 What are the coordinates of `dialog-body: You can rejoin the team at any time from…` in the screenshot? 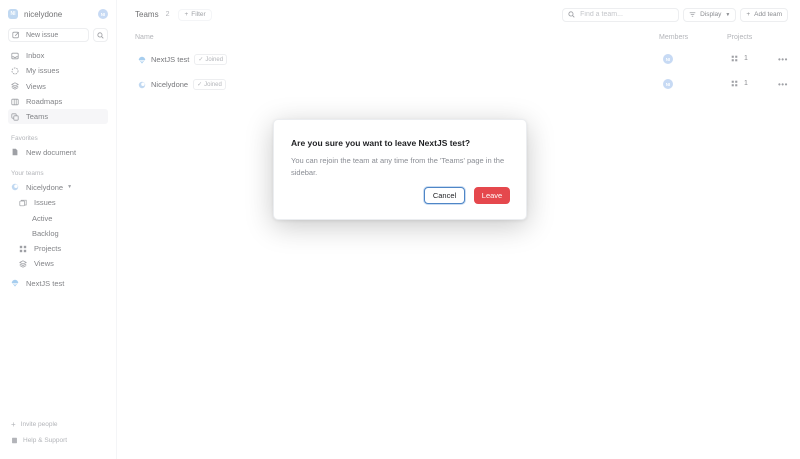 It's located at (398, 166).